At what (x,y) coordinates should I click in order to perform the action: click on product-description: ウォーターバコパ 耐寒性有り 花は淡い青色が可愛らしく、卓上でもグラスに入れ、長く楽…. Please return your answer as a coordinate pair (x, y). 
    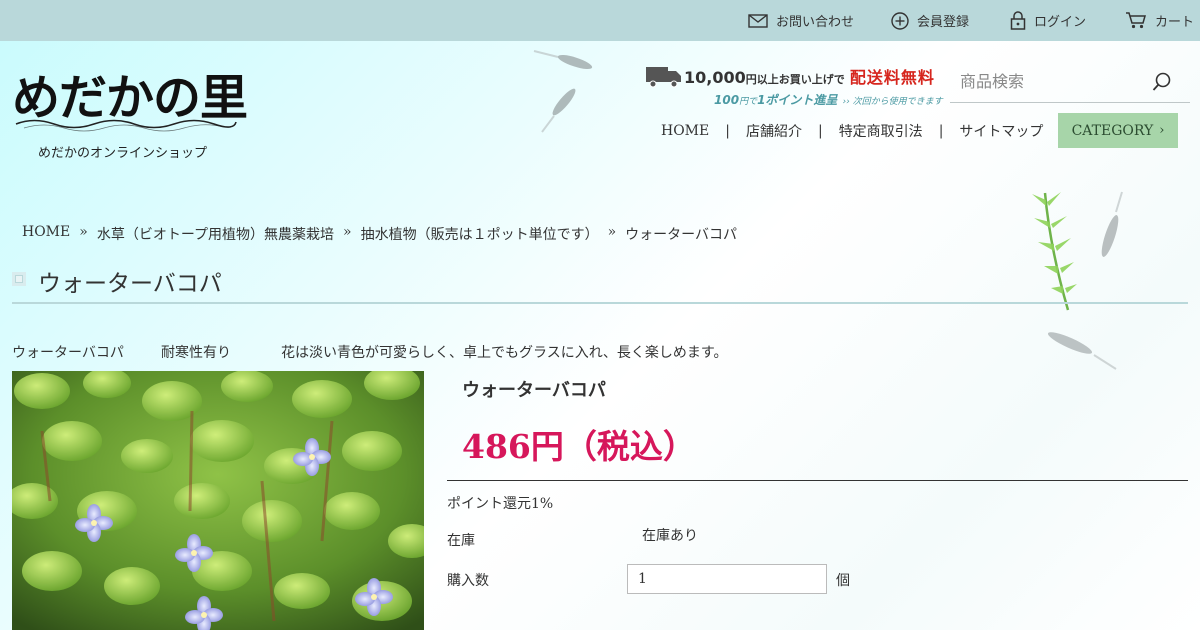
    Looking at the image, I should click on (369, 352).